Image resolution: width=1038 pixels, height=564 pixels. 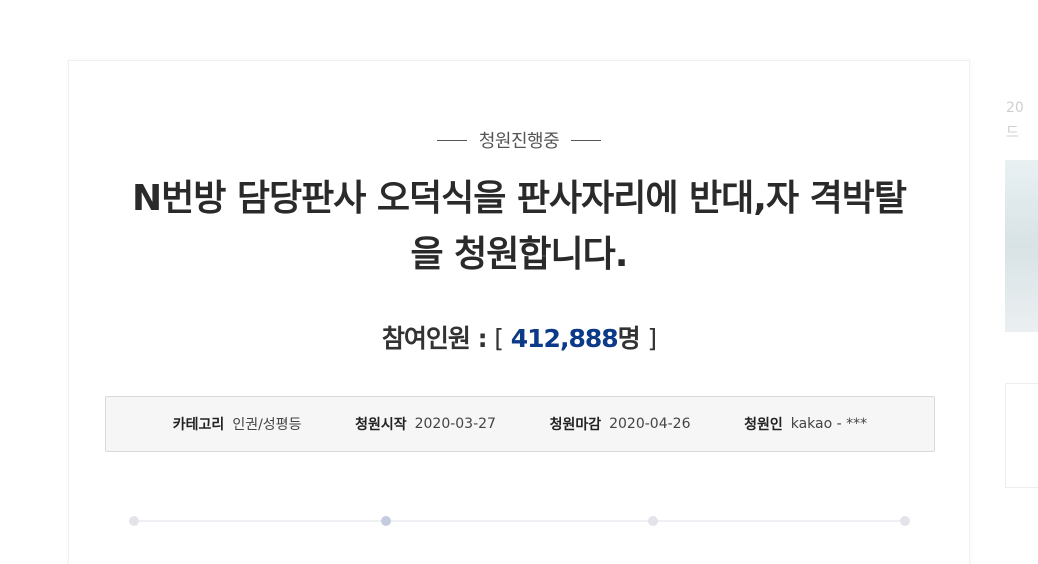 What do you see at coordinates (652, 338) in the screenshot?
I see `bracket-close: ]` at bounding box center [652, 338].